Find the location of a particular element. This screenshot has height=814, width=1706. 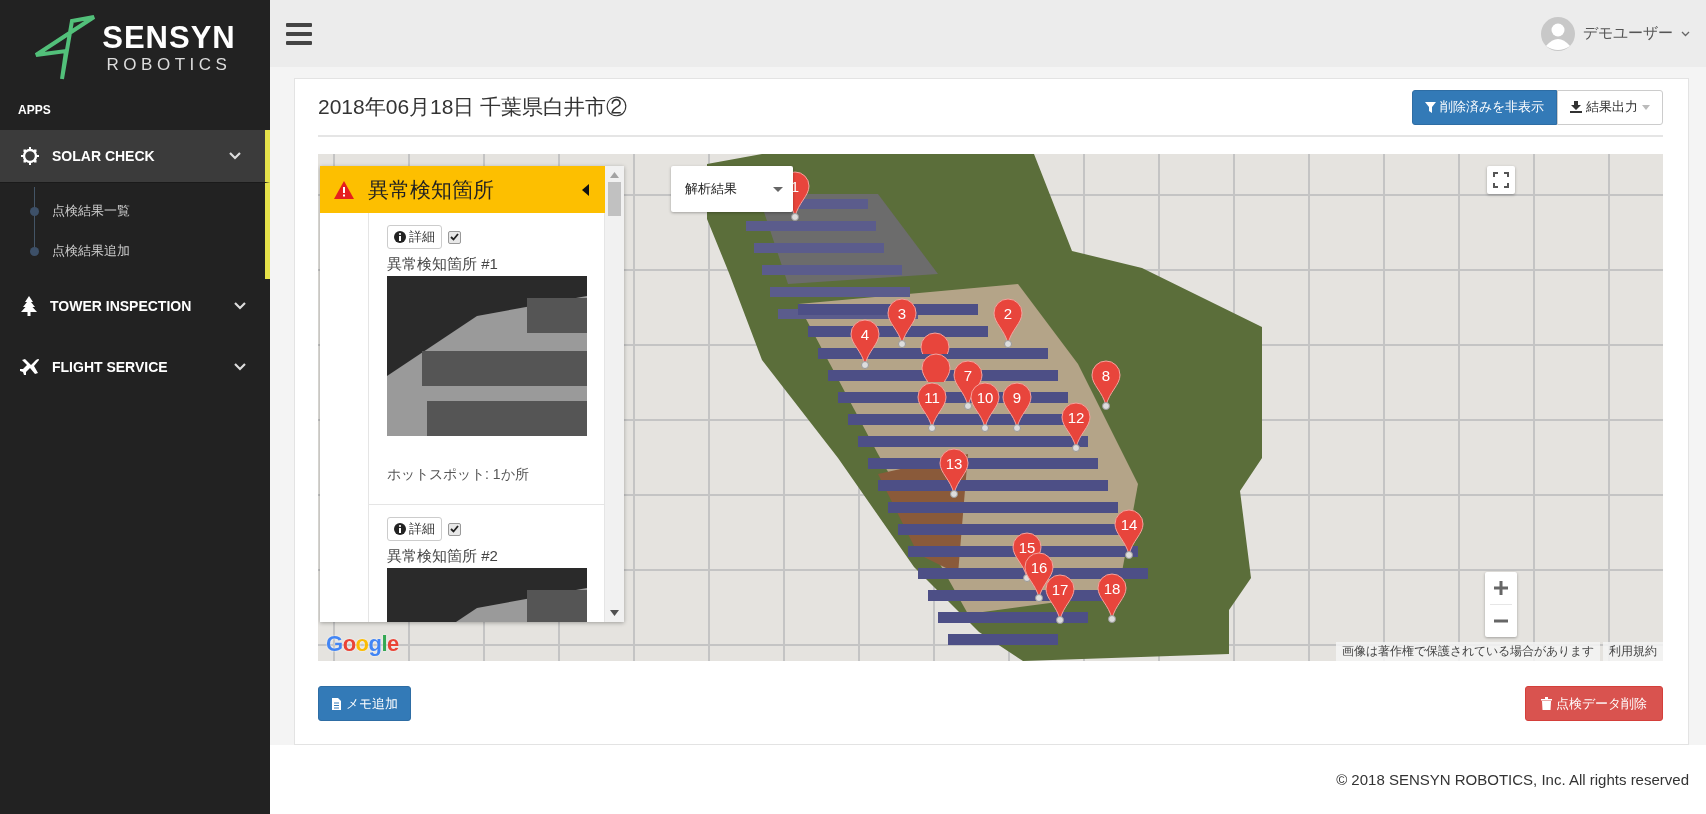

hotspot-count: ホットスポット: 1か所 is located at coordinates (458, 475).